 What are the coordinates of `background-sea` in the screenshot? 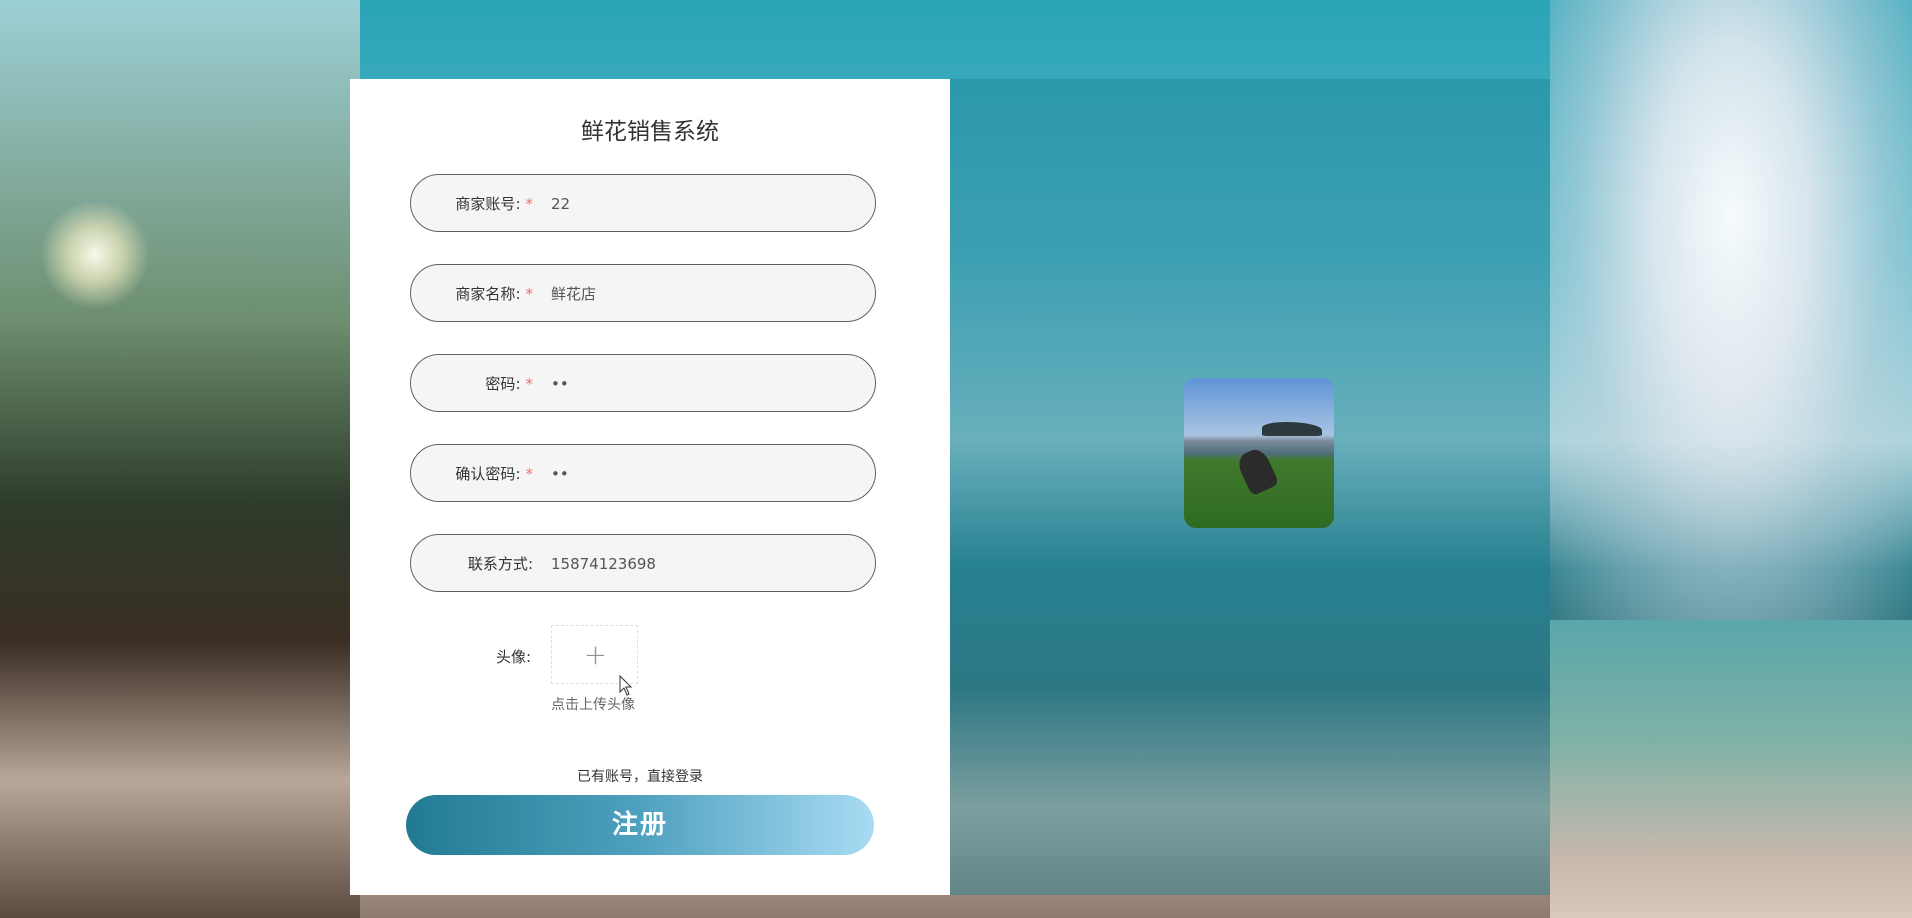 It's located at (1731, 769).